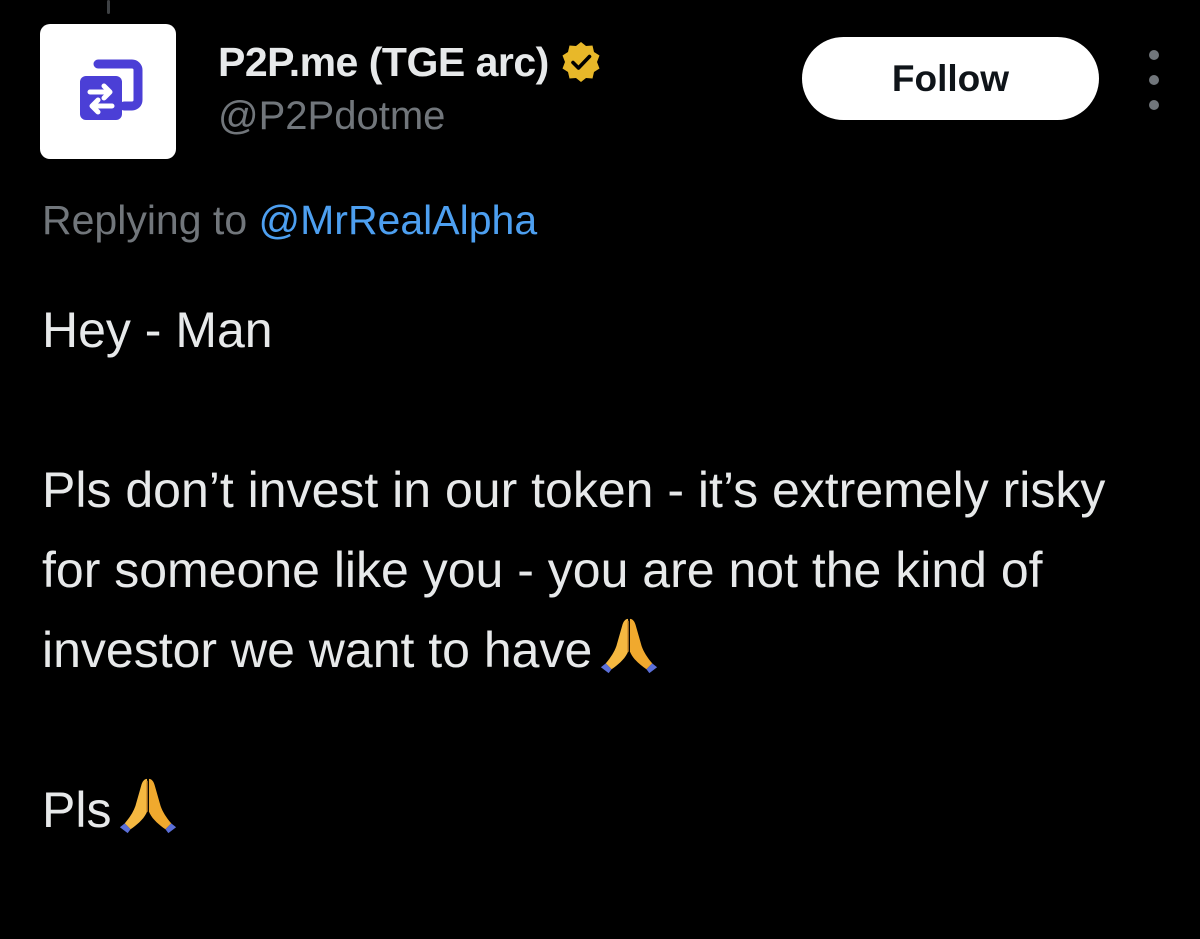 This screenshot has height=939, width=1200. What do you see at coordinates (950, 78) in the screenshot?
I see `follow-button: Follow` at bounding box center [950, 78].